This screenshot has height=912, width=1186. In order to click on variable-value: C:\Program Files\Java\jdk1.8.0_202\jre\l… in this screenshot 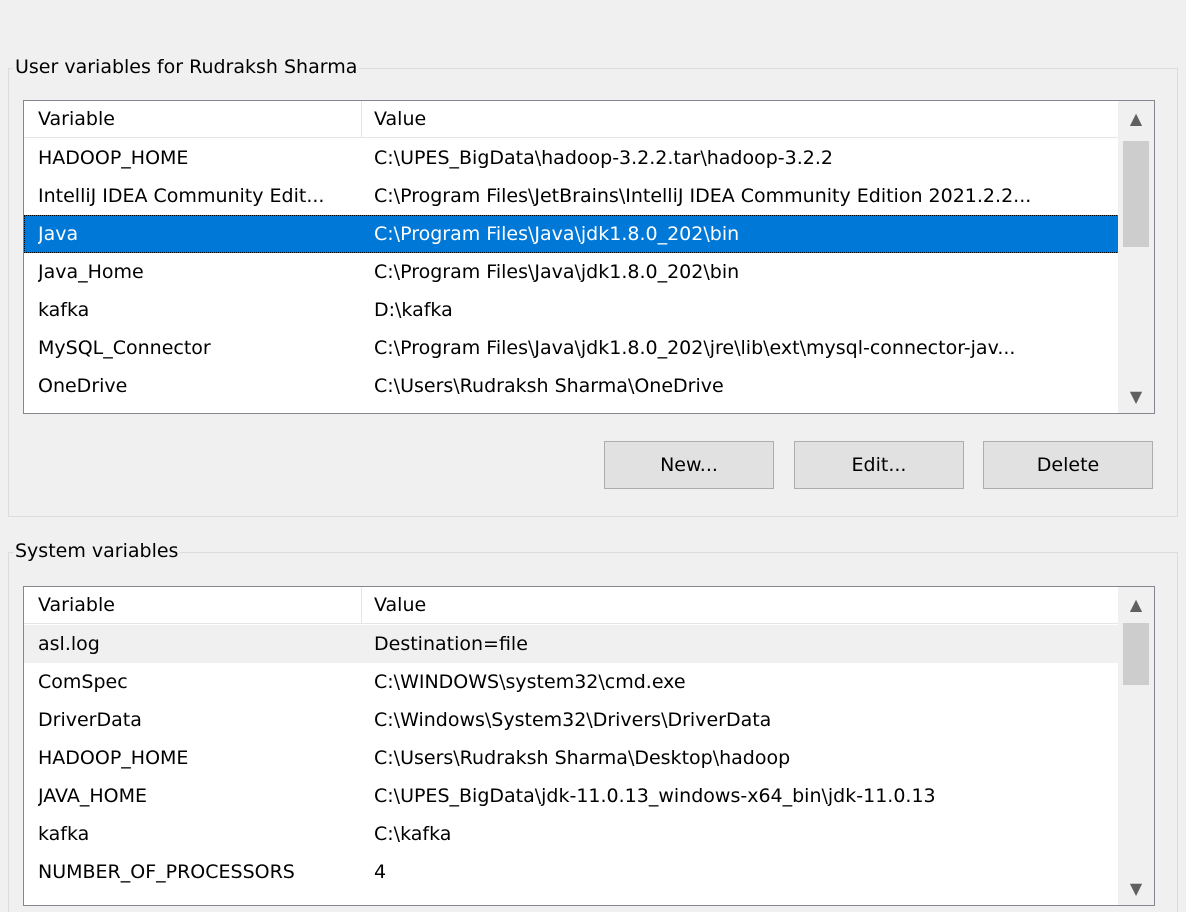, I will do `click(695, 348)`.